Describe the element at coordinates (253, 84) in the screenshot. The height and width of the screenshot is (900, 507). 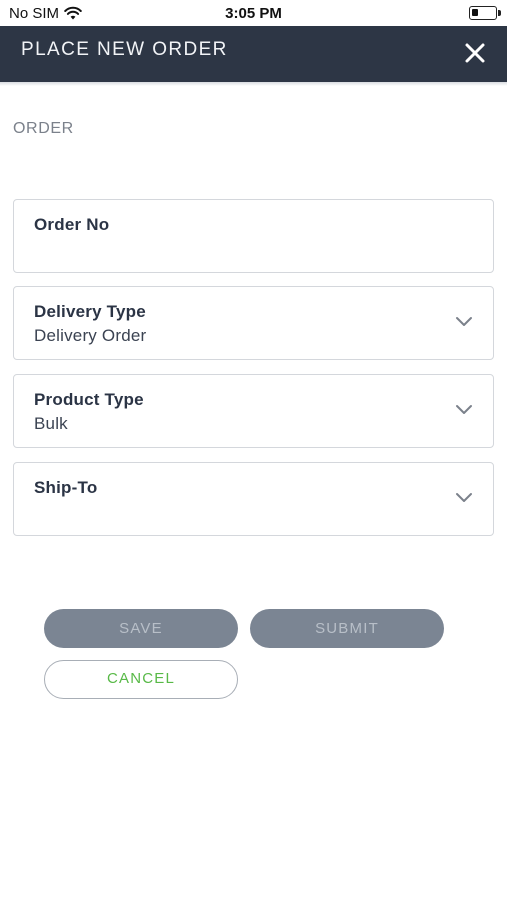
I see `header-shadow` at that location.